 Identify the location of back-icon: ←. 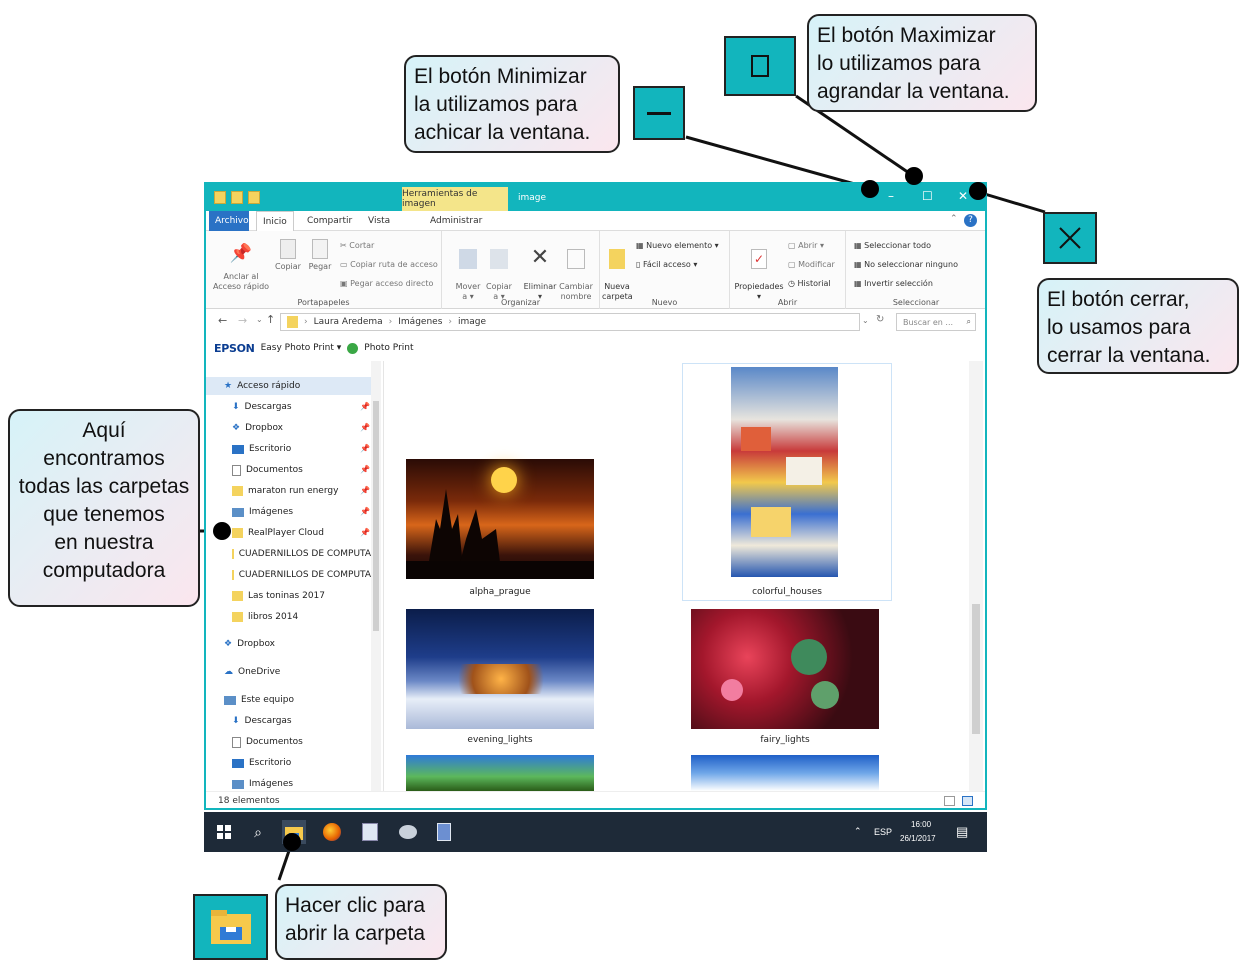
(222, 320).